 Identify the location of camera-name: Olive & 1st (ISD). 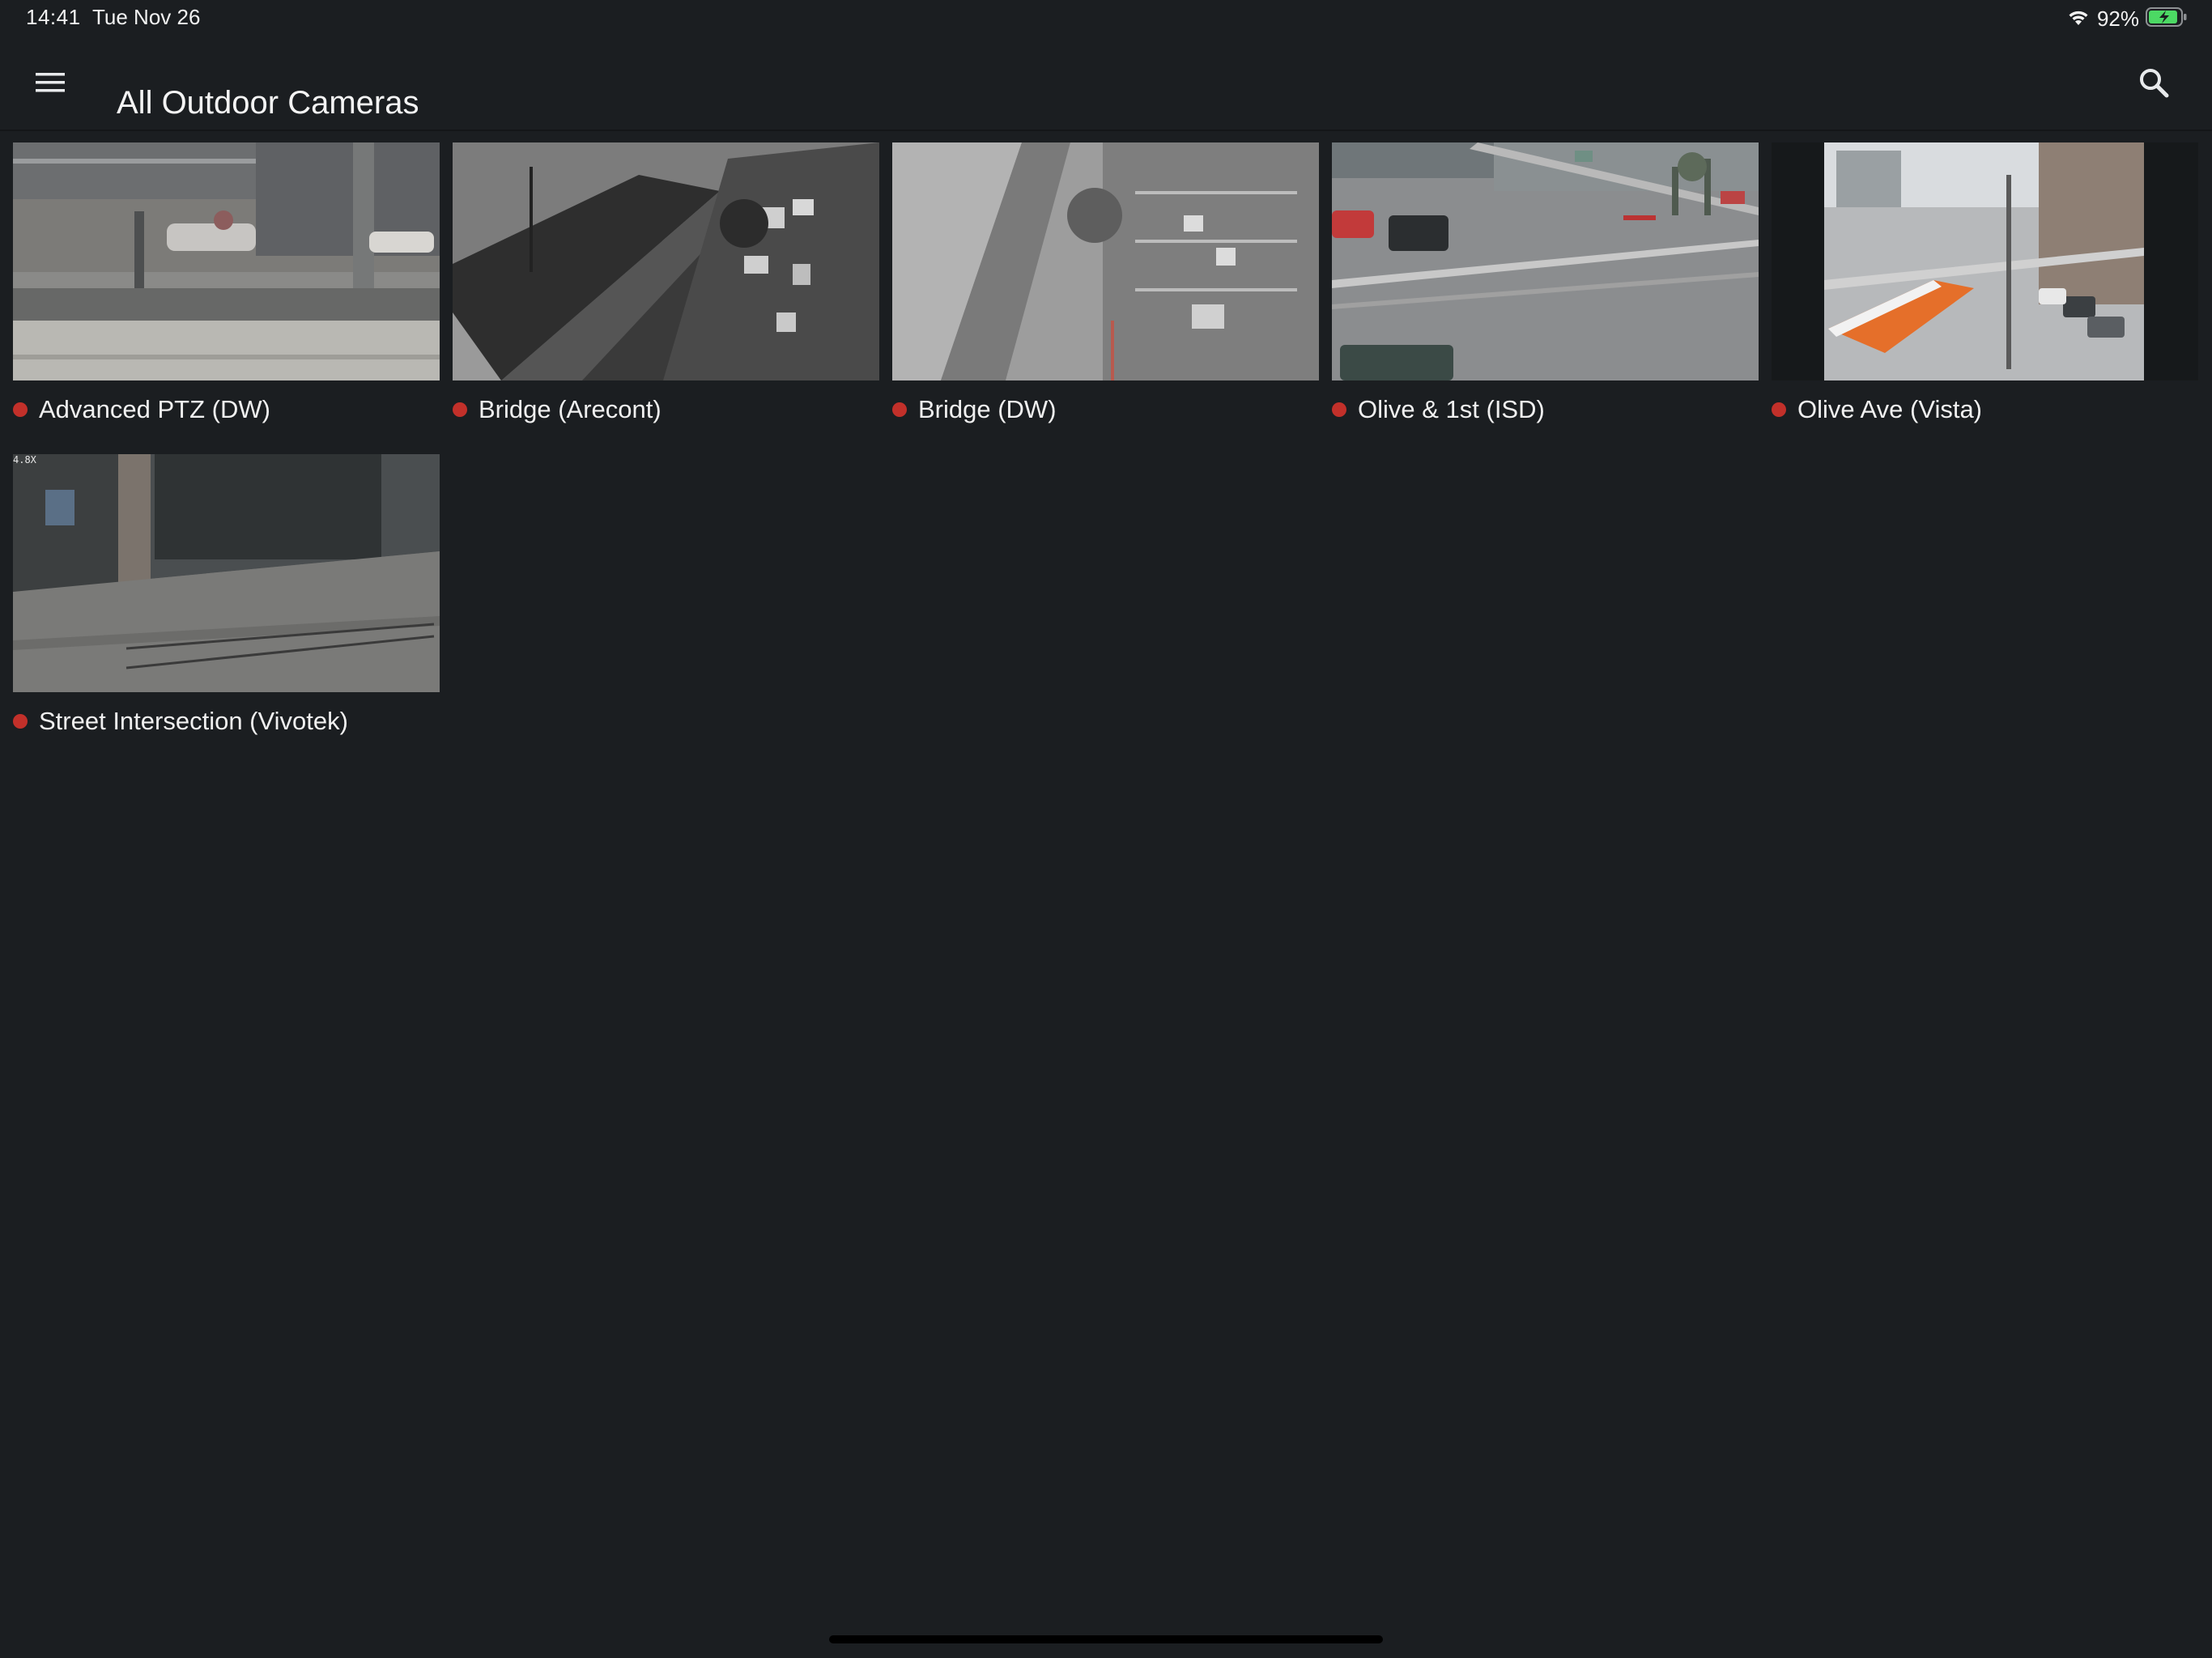
(1452, 409).